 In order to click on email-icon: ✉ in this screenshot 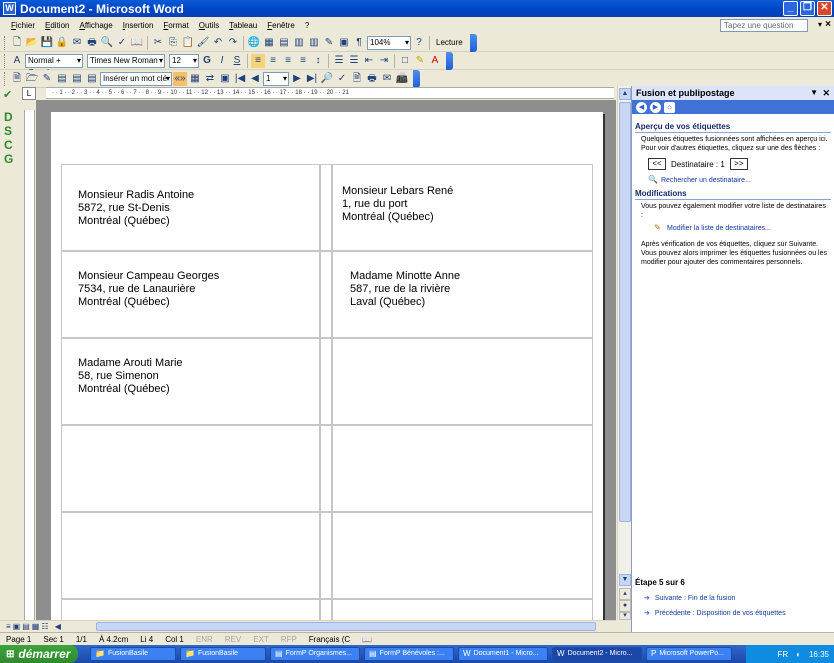, I will do `click(77, 43)`.